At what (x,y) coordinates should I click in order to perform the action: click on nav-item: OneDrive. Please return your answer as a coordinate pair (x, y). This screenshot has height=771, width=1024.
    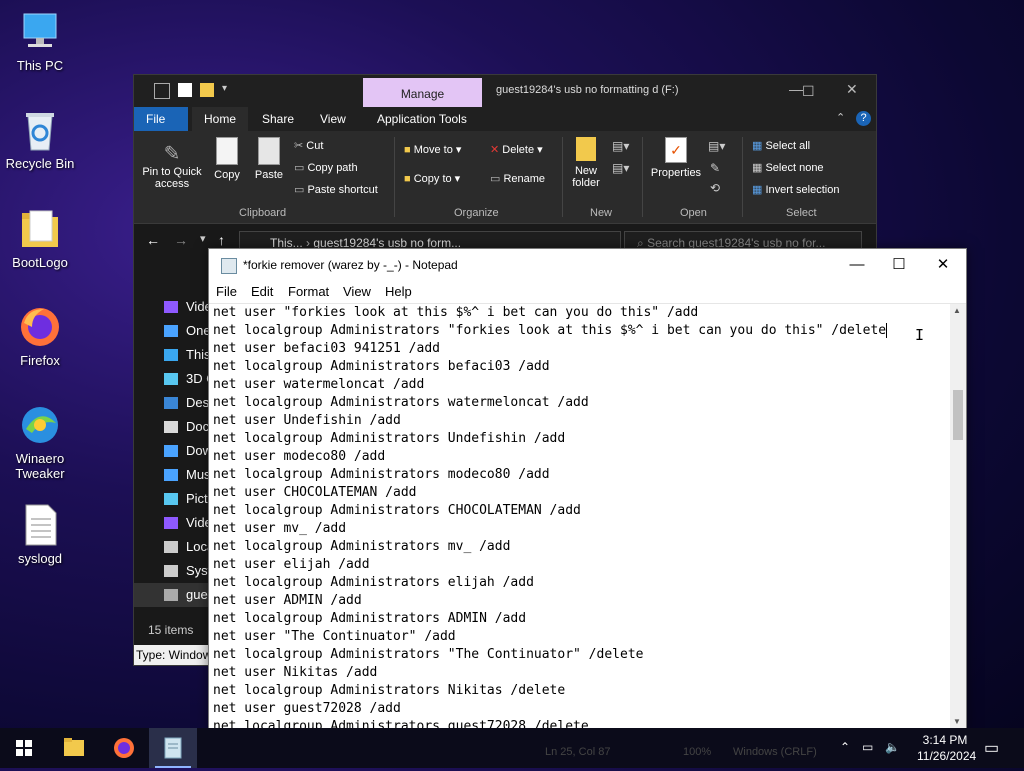
    Looking at the image, I should click on (171, 331).